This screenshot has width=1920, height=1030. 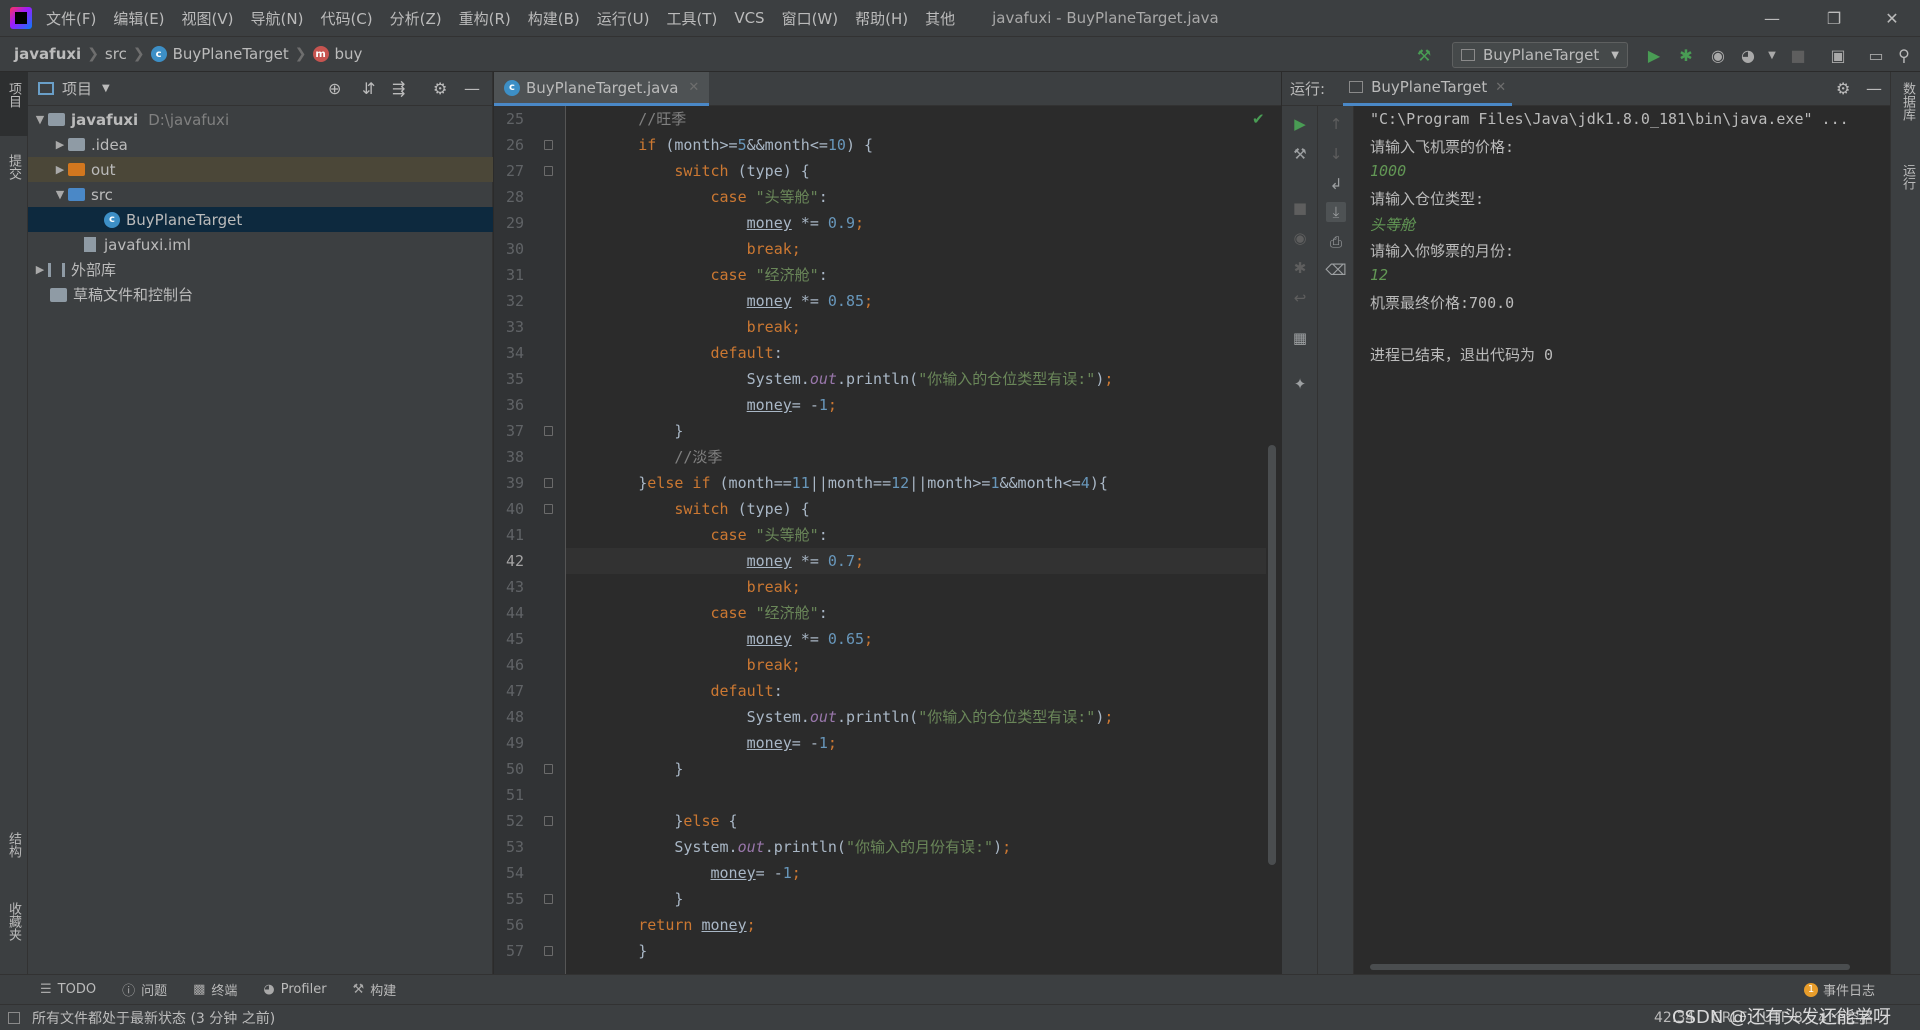 What do you see at coordinates (71, 18) in the screenshot?
I see `menu-file: 文件(F)` at bounding box center [71, 18].